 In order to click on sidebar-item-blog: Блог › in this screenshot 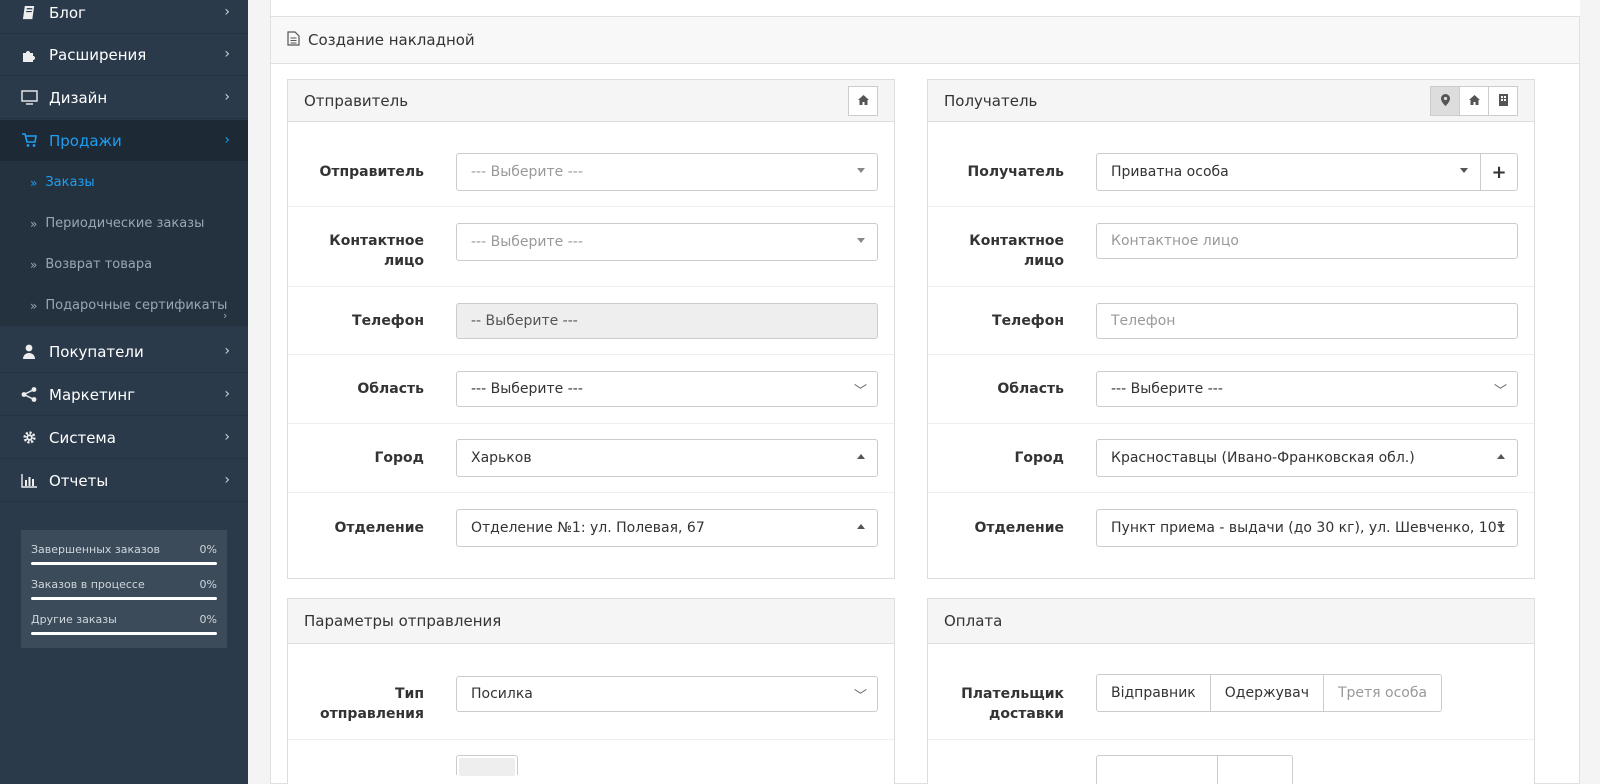, I will do `click(124, 17)`.